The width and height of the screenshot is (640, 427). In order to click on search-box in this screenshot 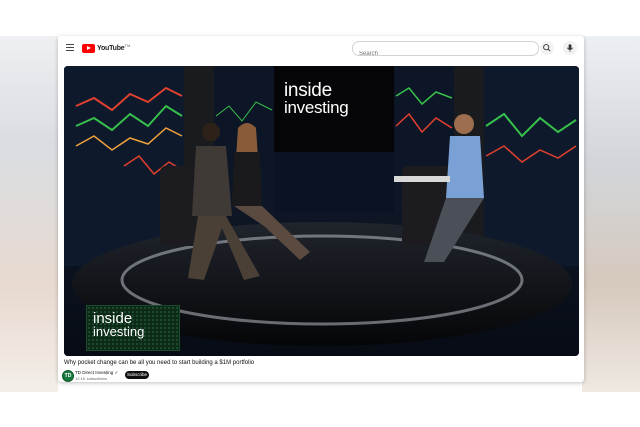, I will do `click(445, 50)`.